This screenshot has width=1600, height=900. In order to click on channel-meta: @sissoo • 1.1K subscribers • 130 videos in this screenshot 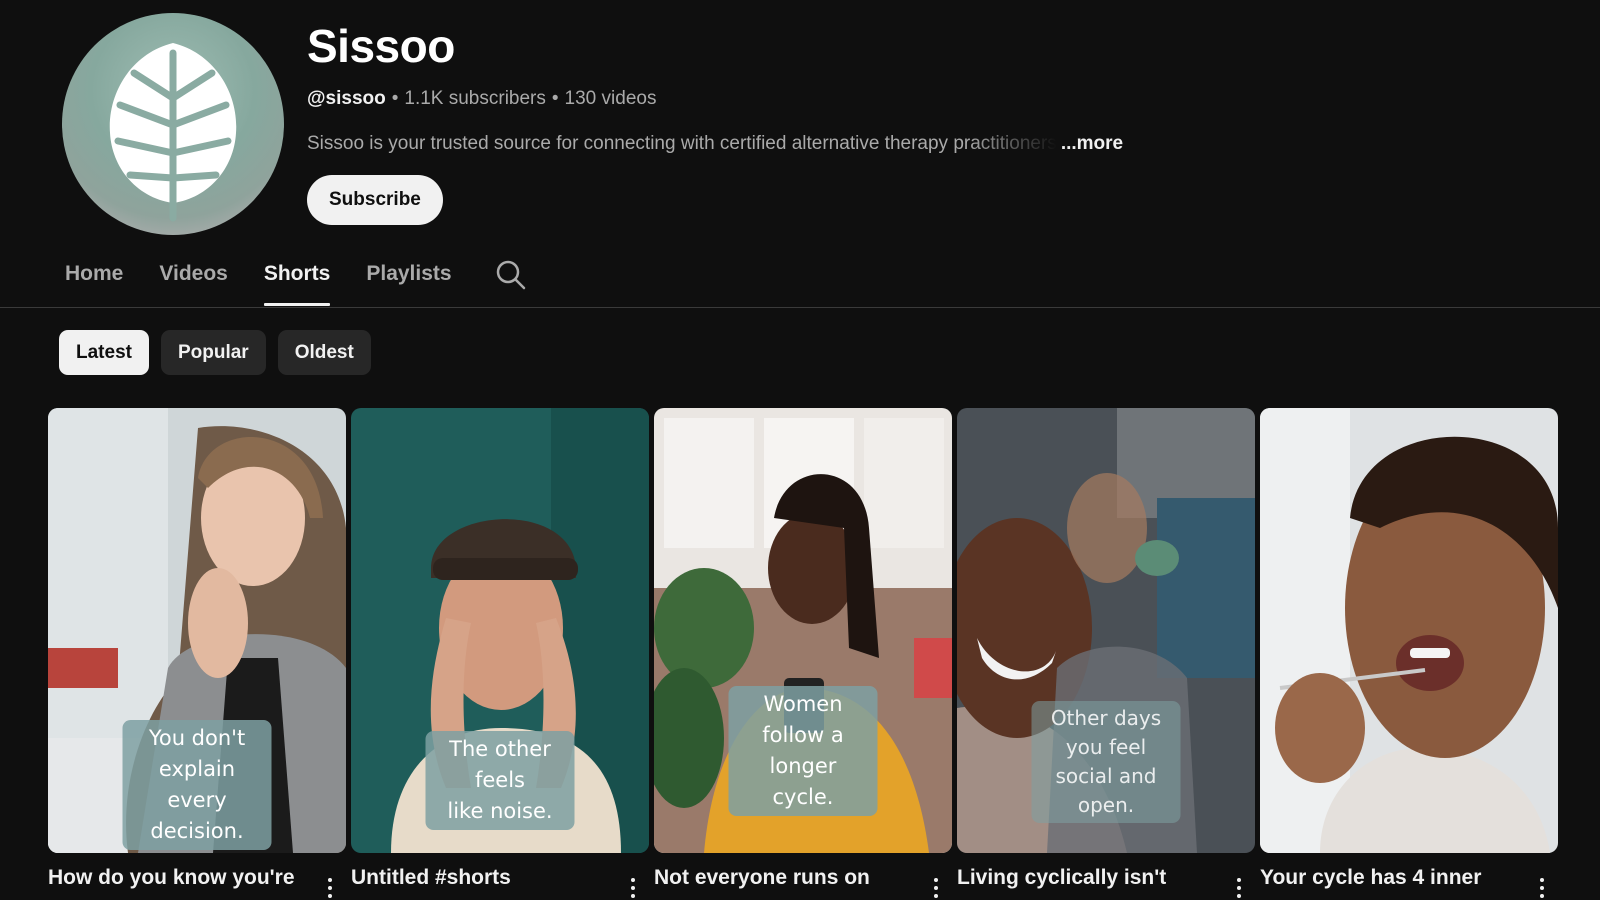, I will do `click(481, 99)`.